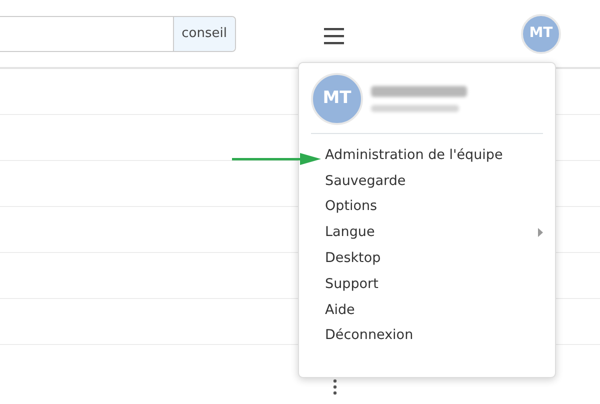  Describe the element at coordinates (427, 309) in the screenshot. I see `menu-item: Aide` at that location.